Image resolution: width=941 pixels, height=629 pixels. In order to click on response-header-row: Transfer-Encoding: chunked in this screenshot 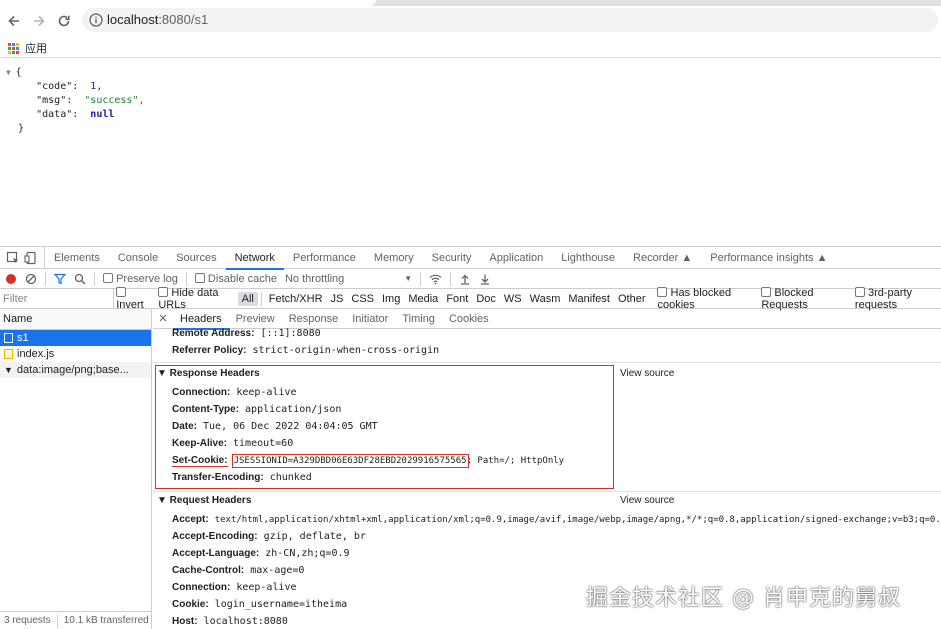, I will do `click(242, 477)`.